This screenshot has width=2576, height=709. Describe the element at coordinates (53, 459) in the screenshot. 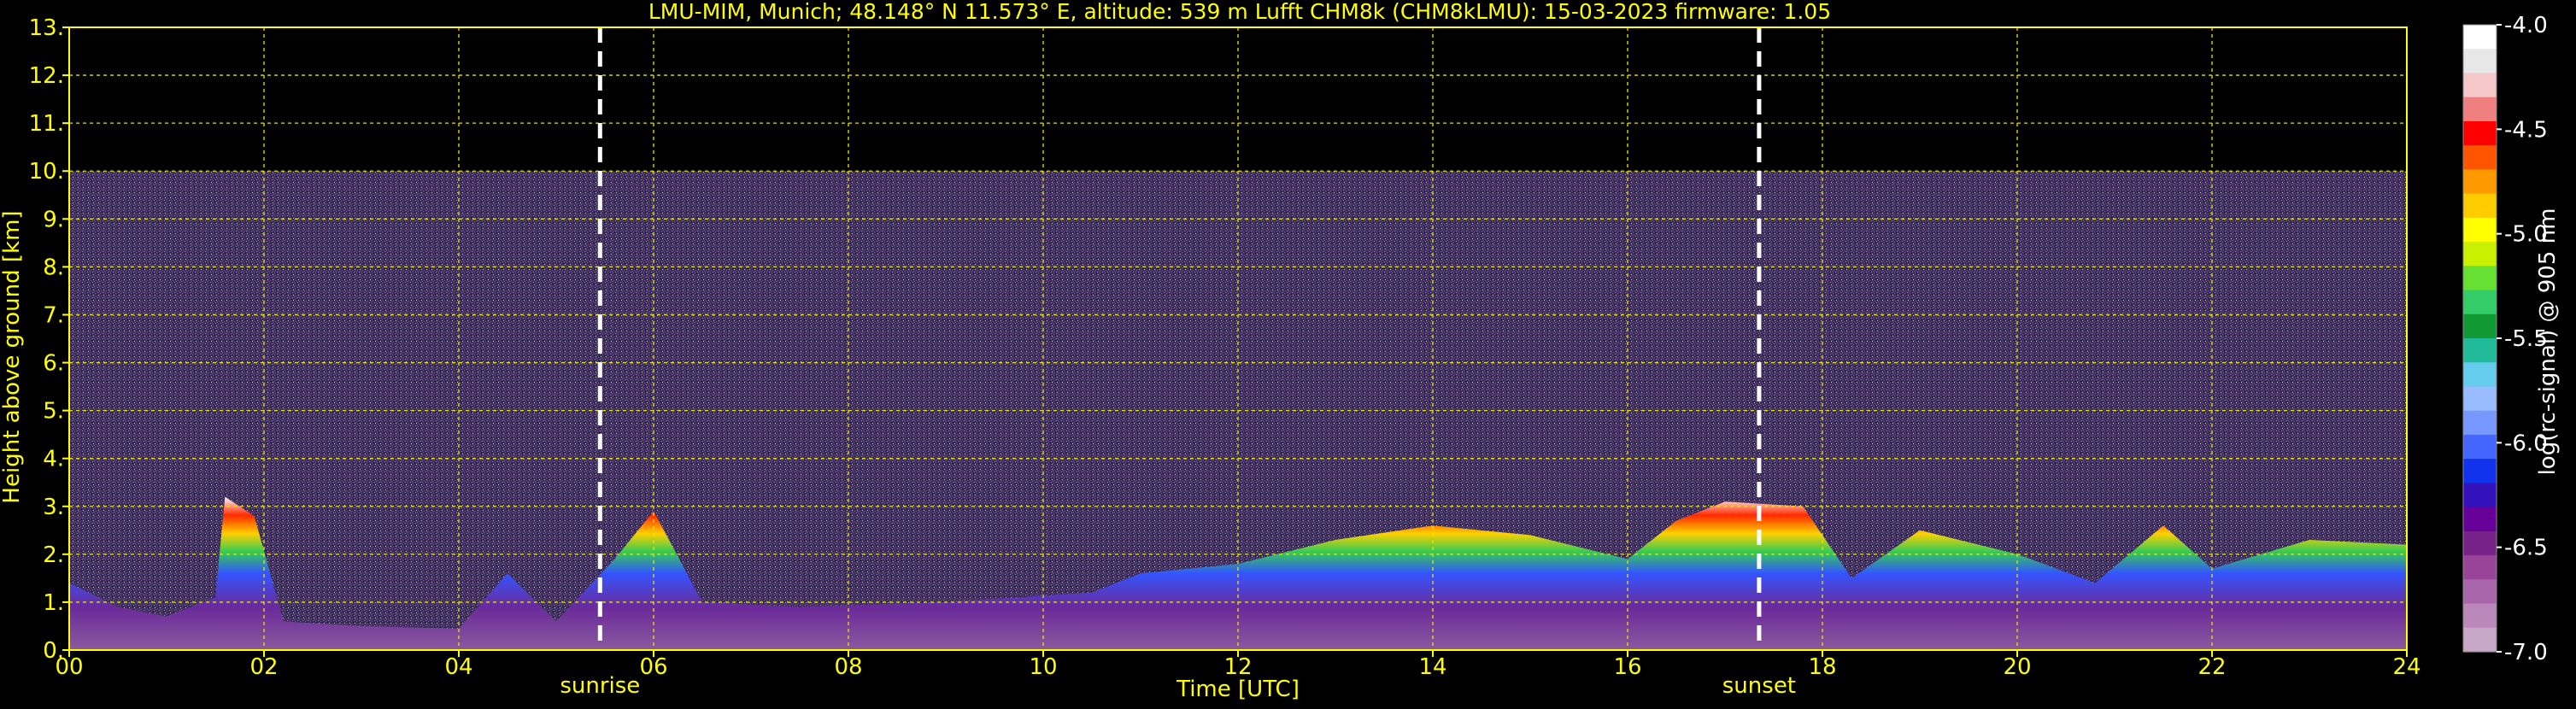

I see `y-tick-label: 4.` at that location.